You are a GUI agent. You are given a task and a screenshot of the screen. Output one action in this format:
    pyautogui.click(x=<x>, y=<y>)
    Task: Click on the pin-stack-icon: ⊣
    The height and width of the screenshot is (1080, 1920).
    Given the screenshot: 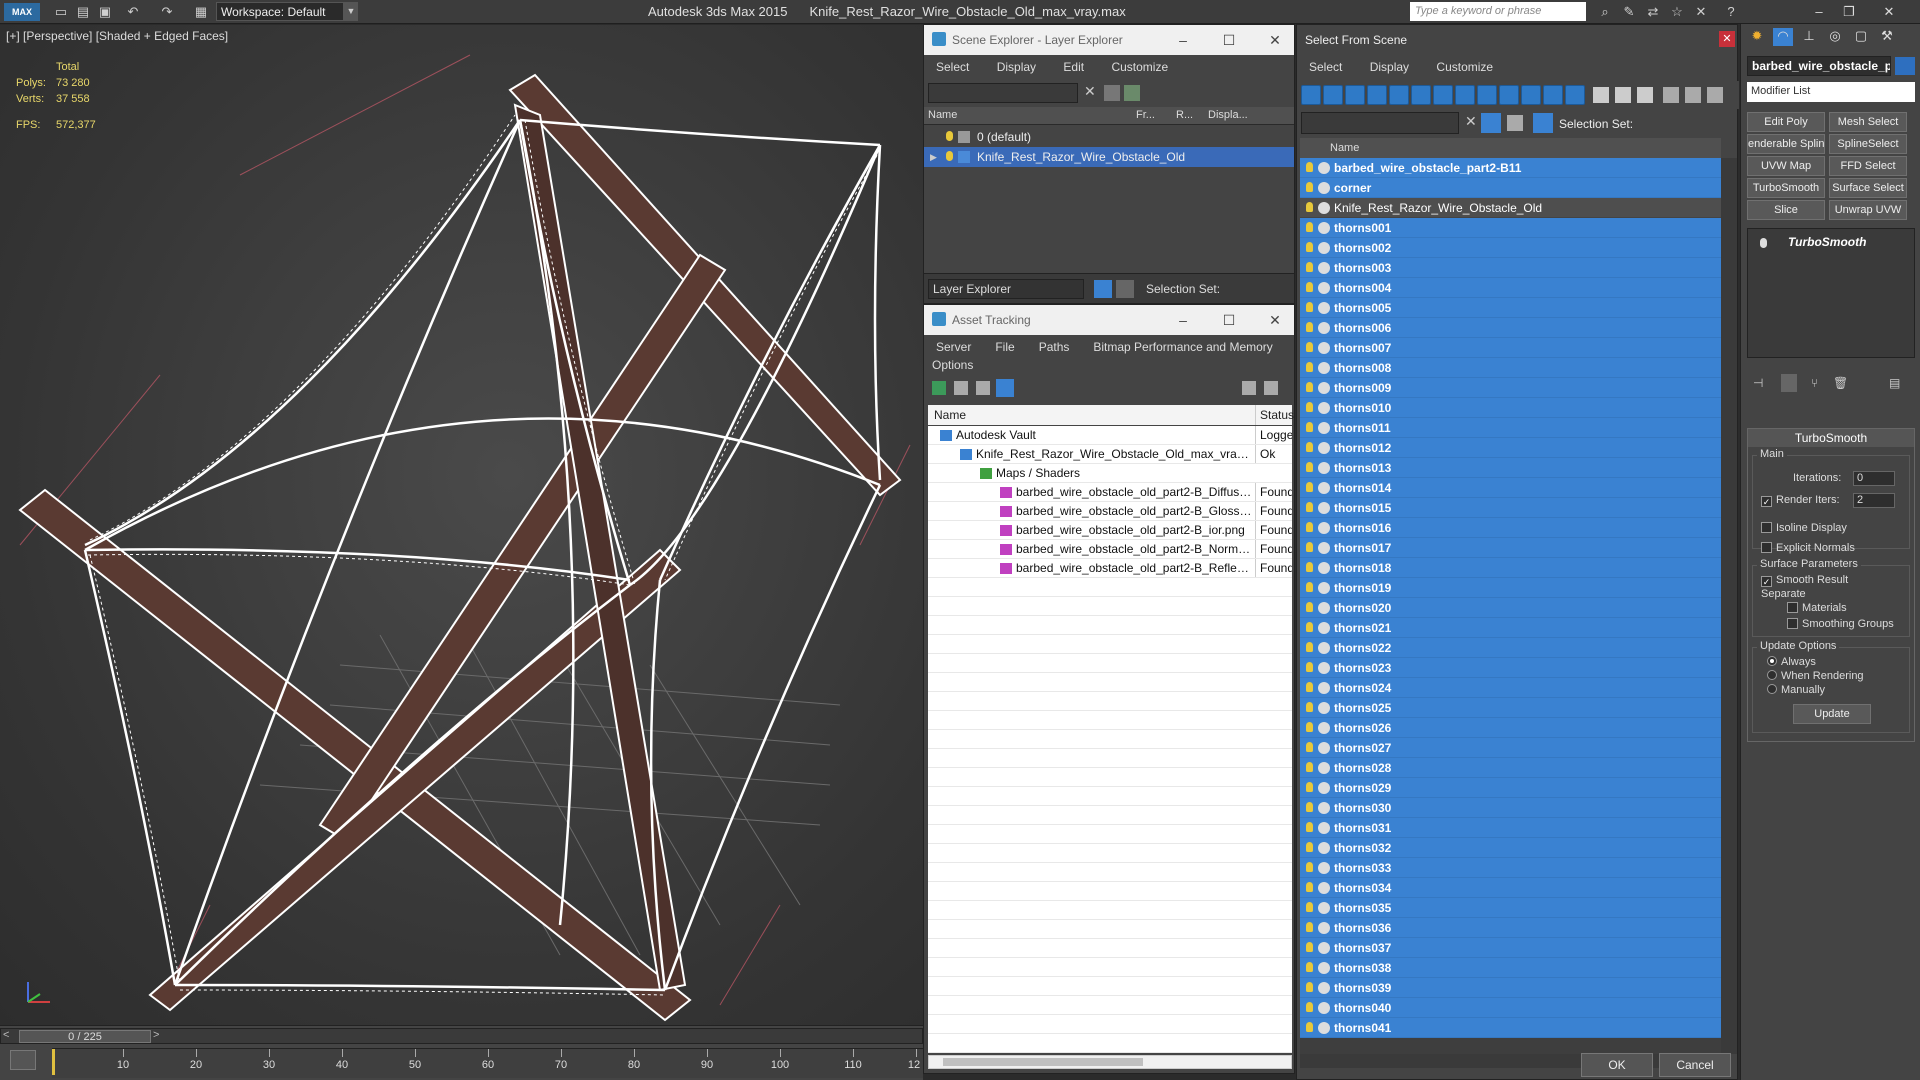 What is the action you would take?
    pyautogui.click(x=1758, y=383)
    